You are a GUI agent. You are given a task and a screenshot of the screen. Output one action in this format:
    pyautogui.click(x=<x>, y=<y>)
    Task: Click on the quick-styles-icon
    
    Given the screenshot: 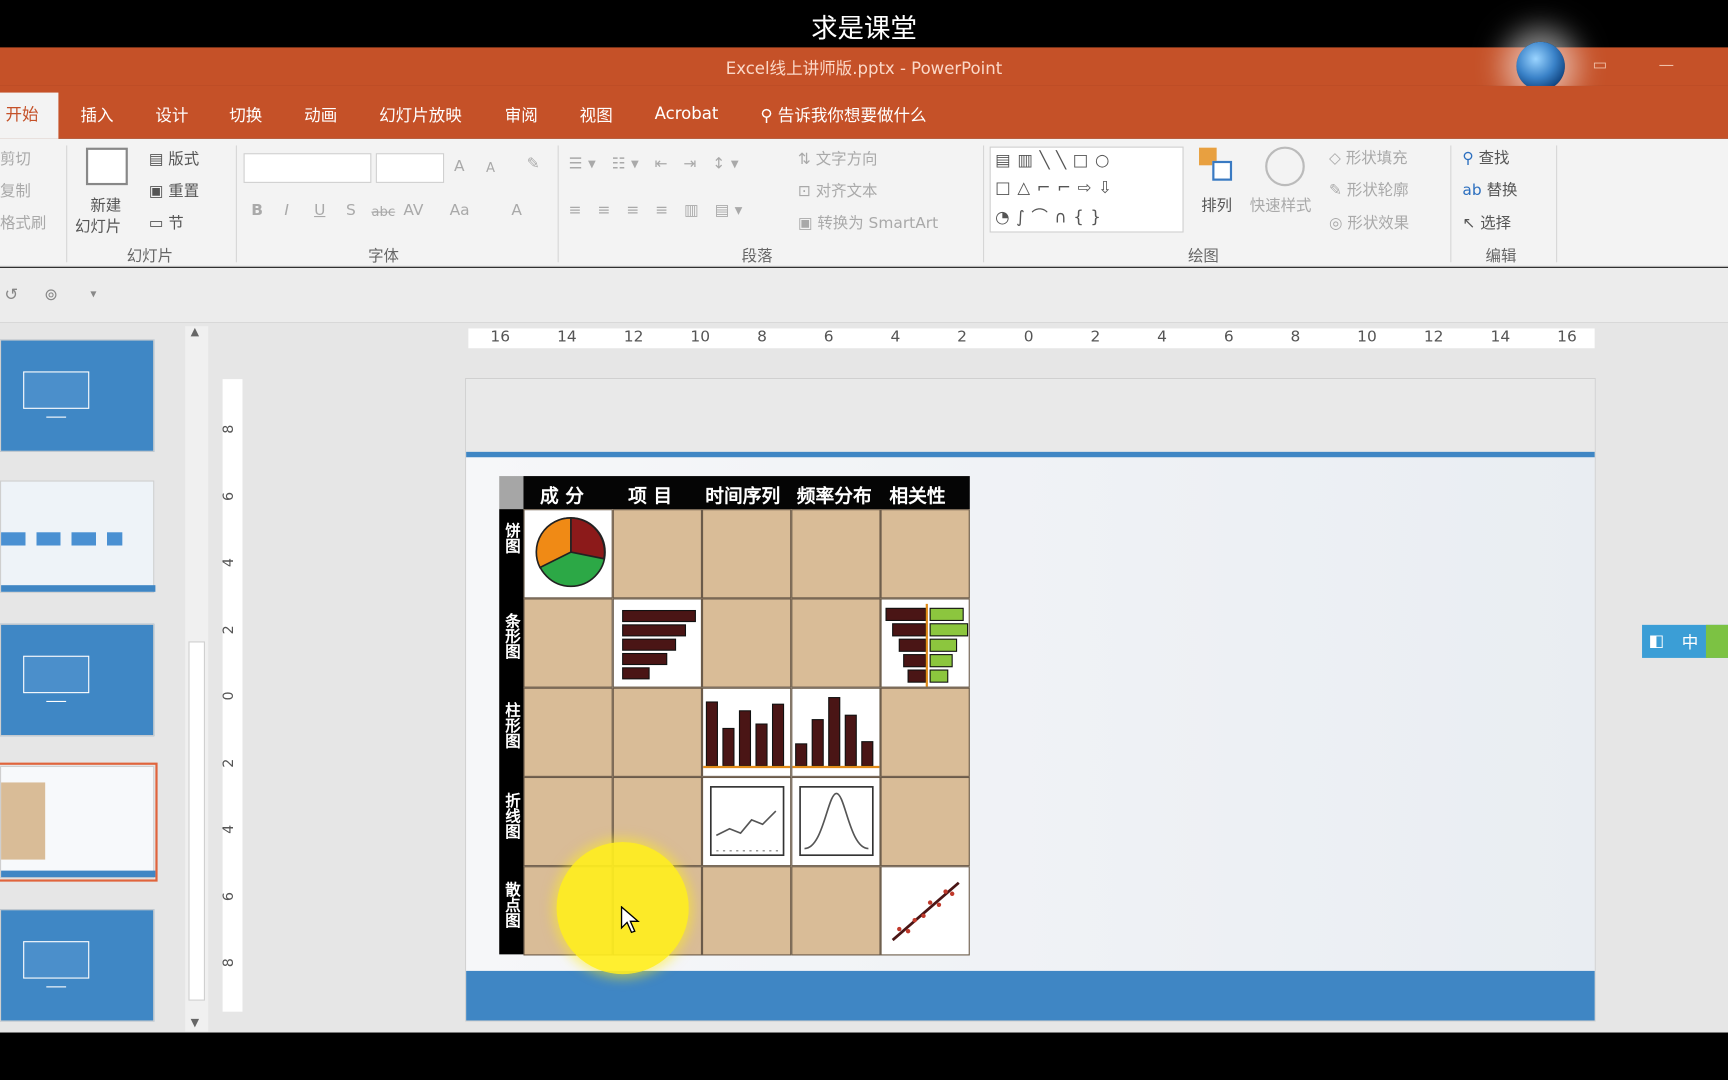 What is the action you would take?
    pyautogui.click(x=1285, y=166)
    